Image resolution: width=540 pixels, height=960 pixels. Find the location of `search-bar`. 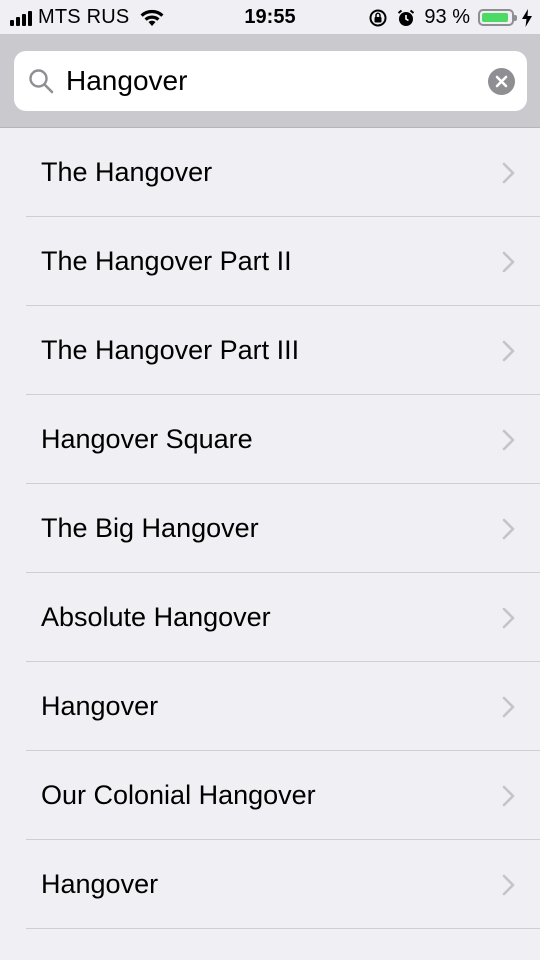

search-bar is located at coordinates (270, 81).